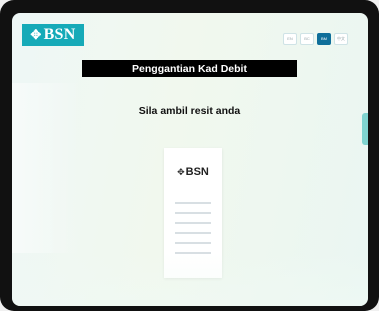 The width and height of the screenshot is (379, 311). Describe the element at coordinates (59, 34) in the screenshot. I see `bsn-logo-text: BSN` at that location.